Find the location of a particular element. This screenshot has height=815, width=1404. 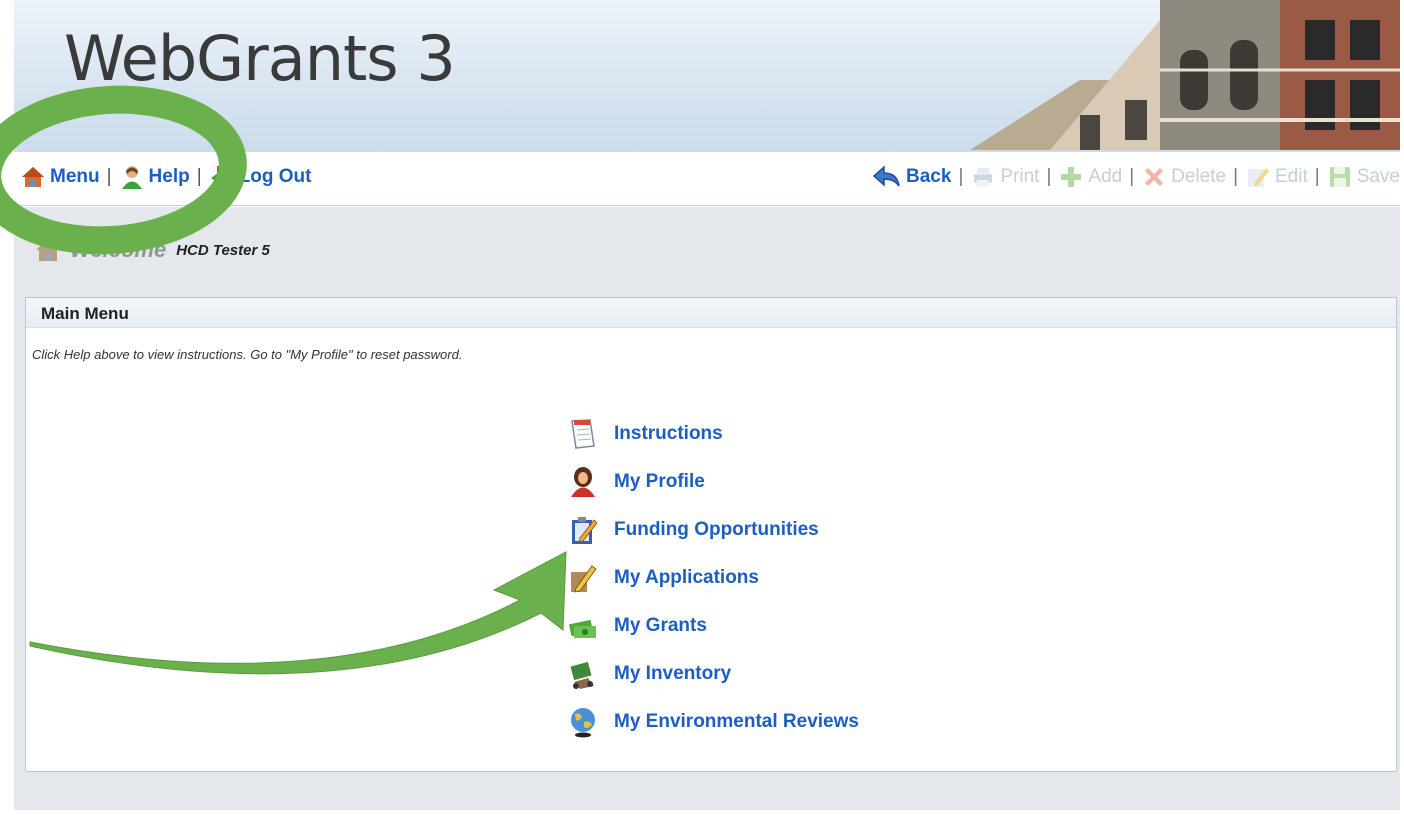

inventory-icon is located at coordinates (583, 674).